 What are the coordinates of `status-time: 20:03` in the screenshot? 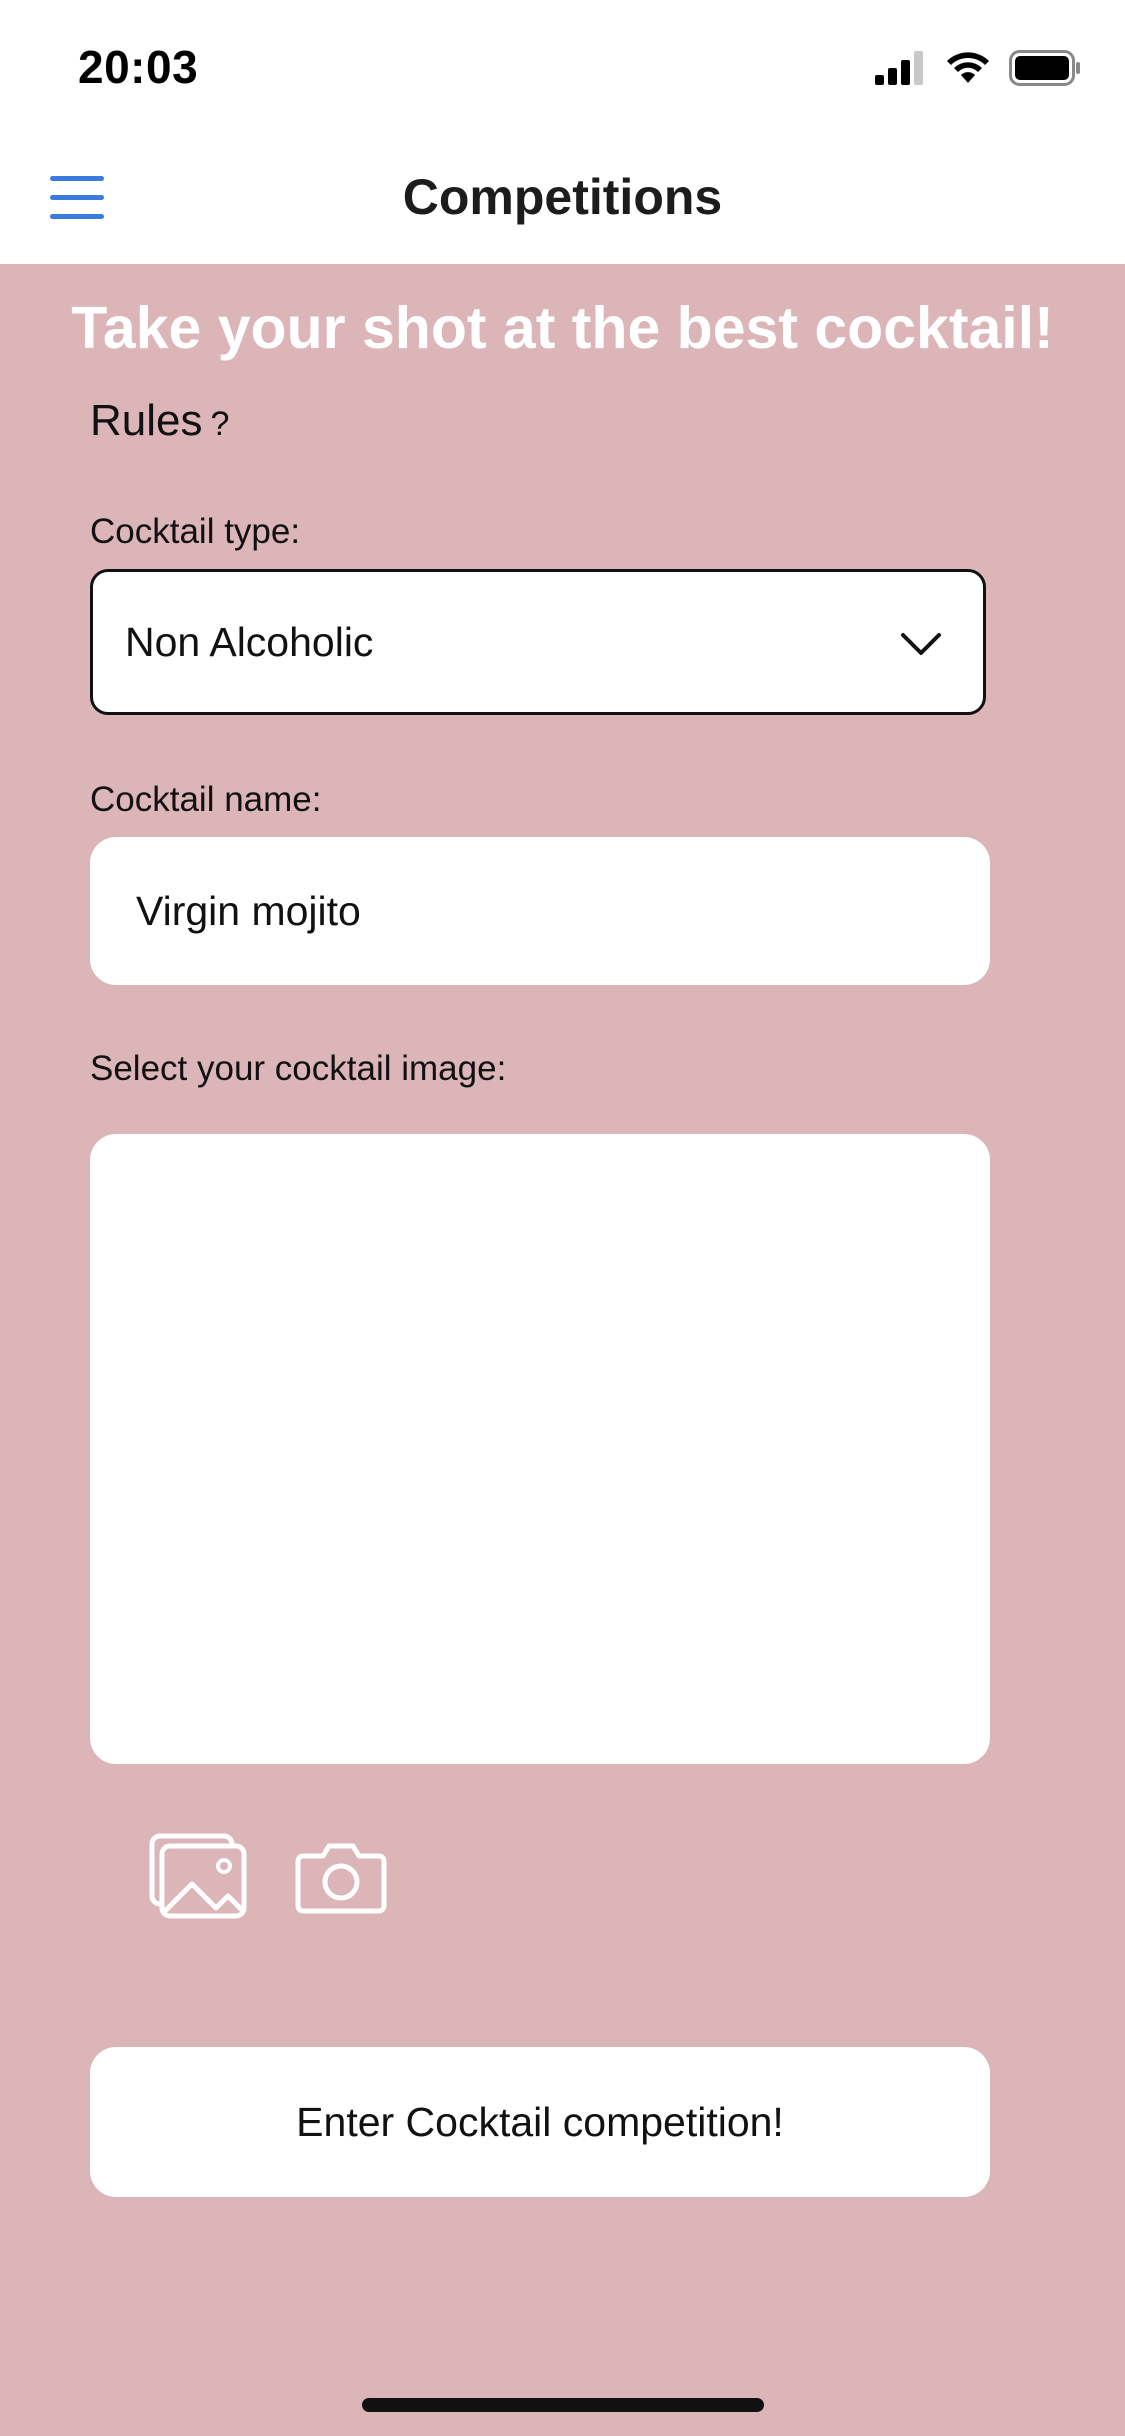 It's located at (138, 67).